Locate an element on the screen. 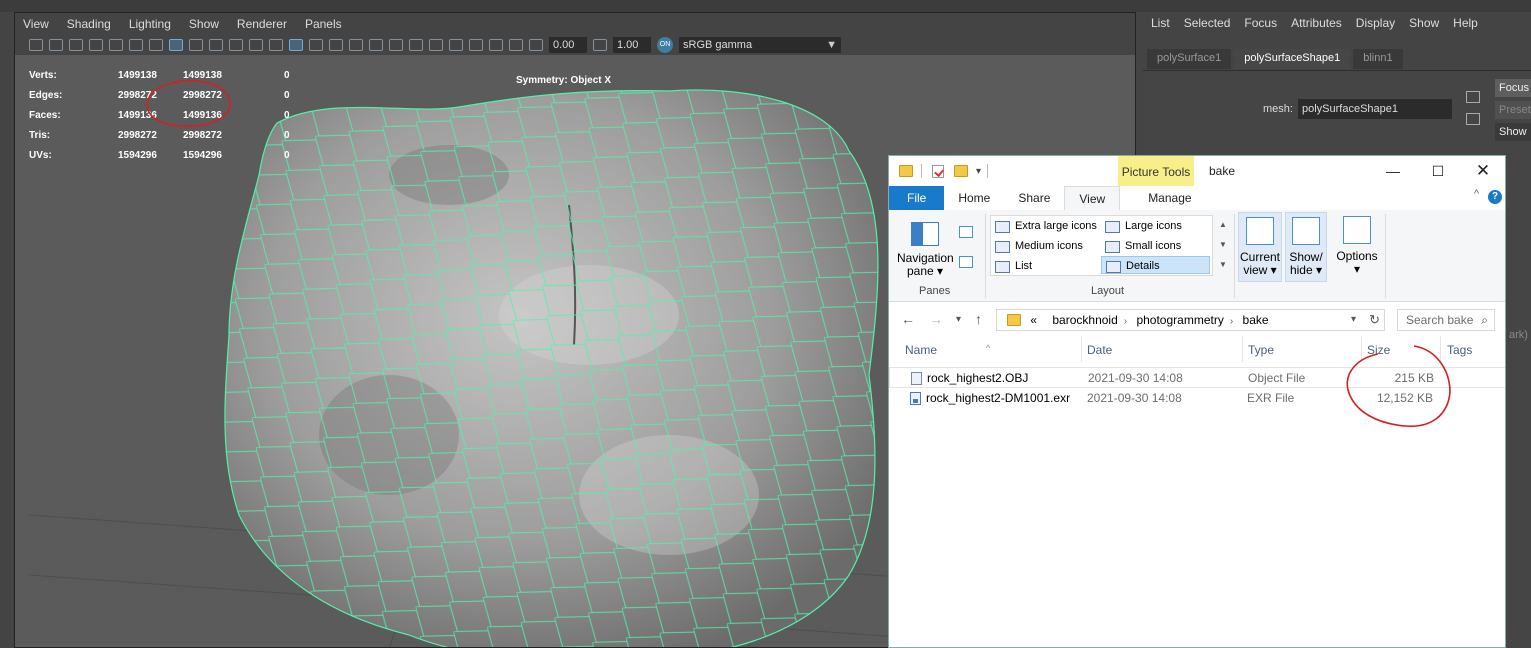  gamma-field: 1.00 is located at coordinates (632, 45).